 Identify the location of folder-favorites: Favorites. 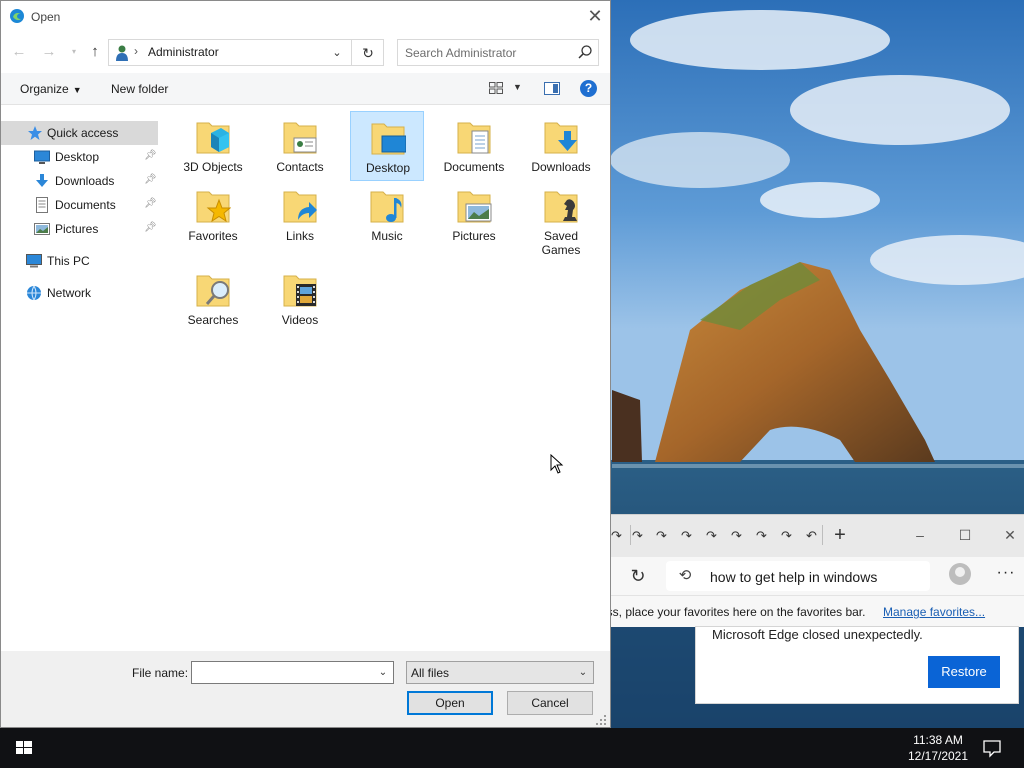
(213, 215).